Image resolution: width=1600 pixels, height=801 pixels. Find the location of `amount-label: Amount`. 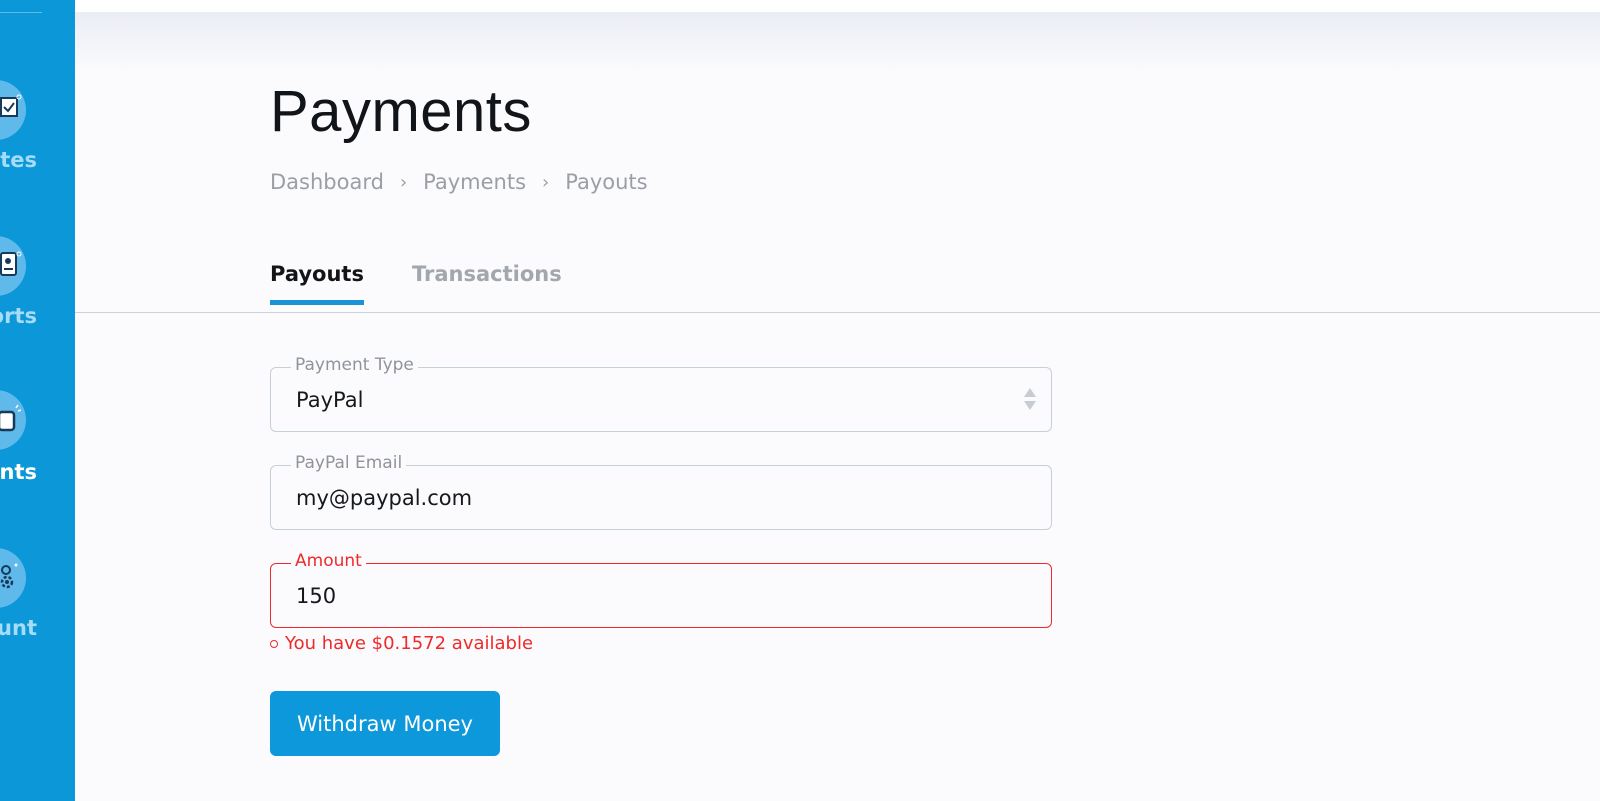

amount-label: Amount is located at coordinates (328, 561).